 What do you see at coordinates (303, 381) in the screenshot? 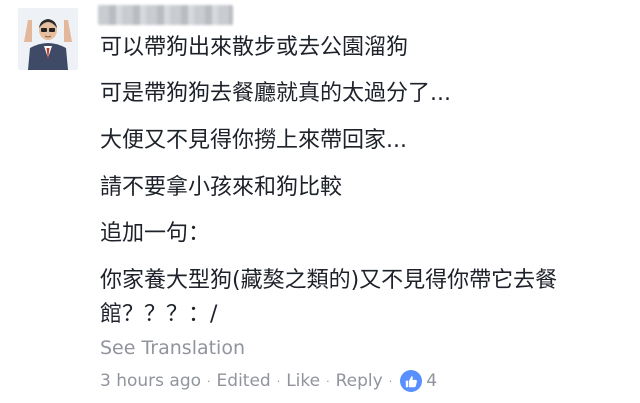
I see `like-button: Like` at bounding box center [303, 381].